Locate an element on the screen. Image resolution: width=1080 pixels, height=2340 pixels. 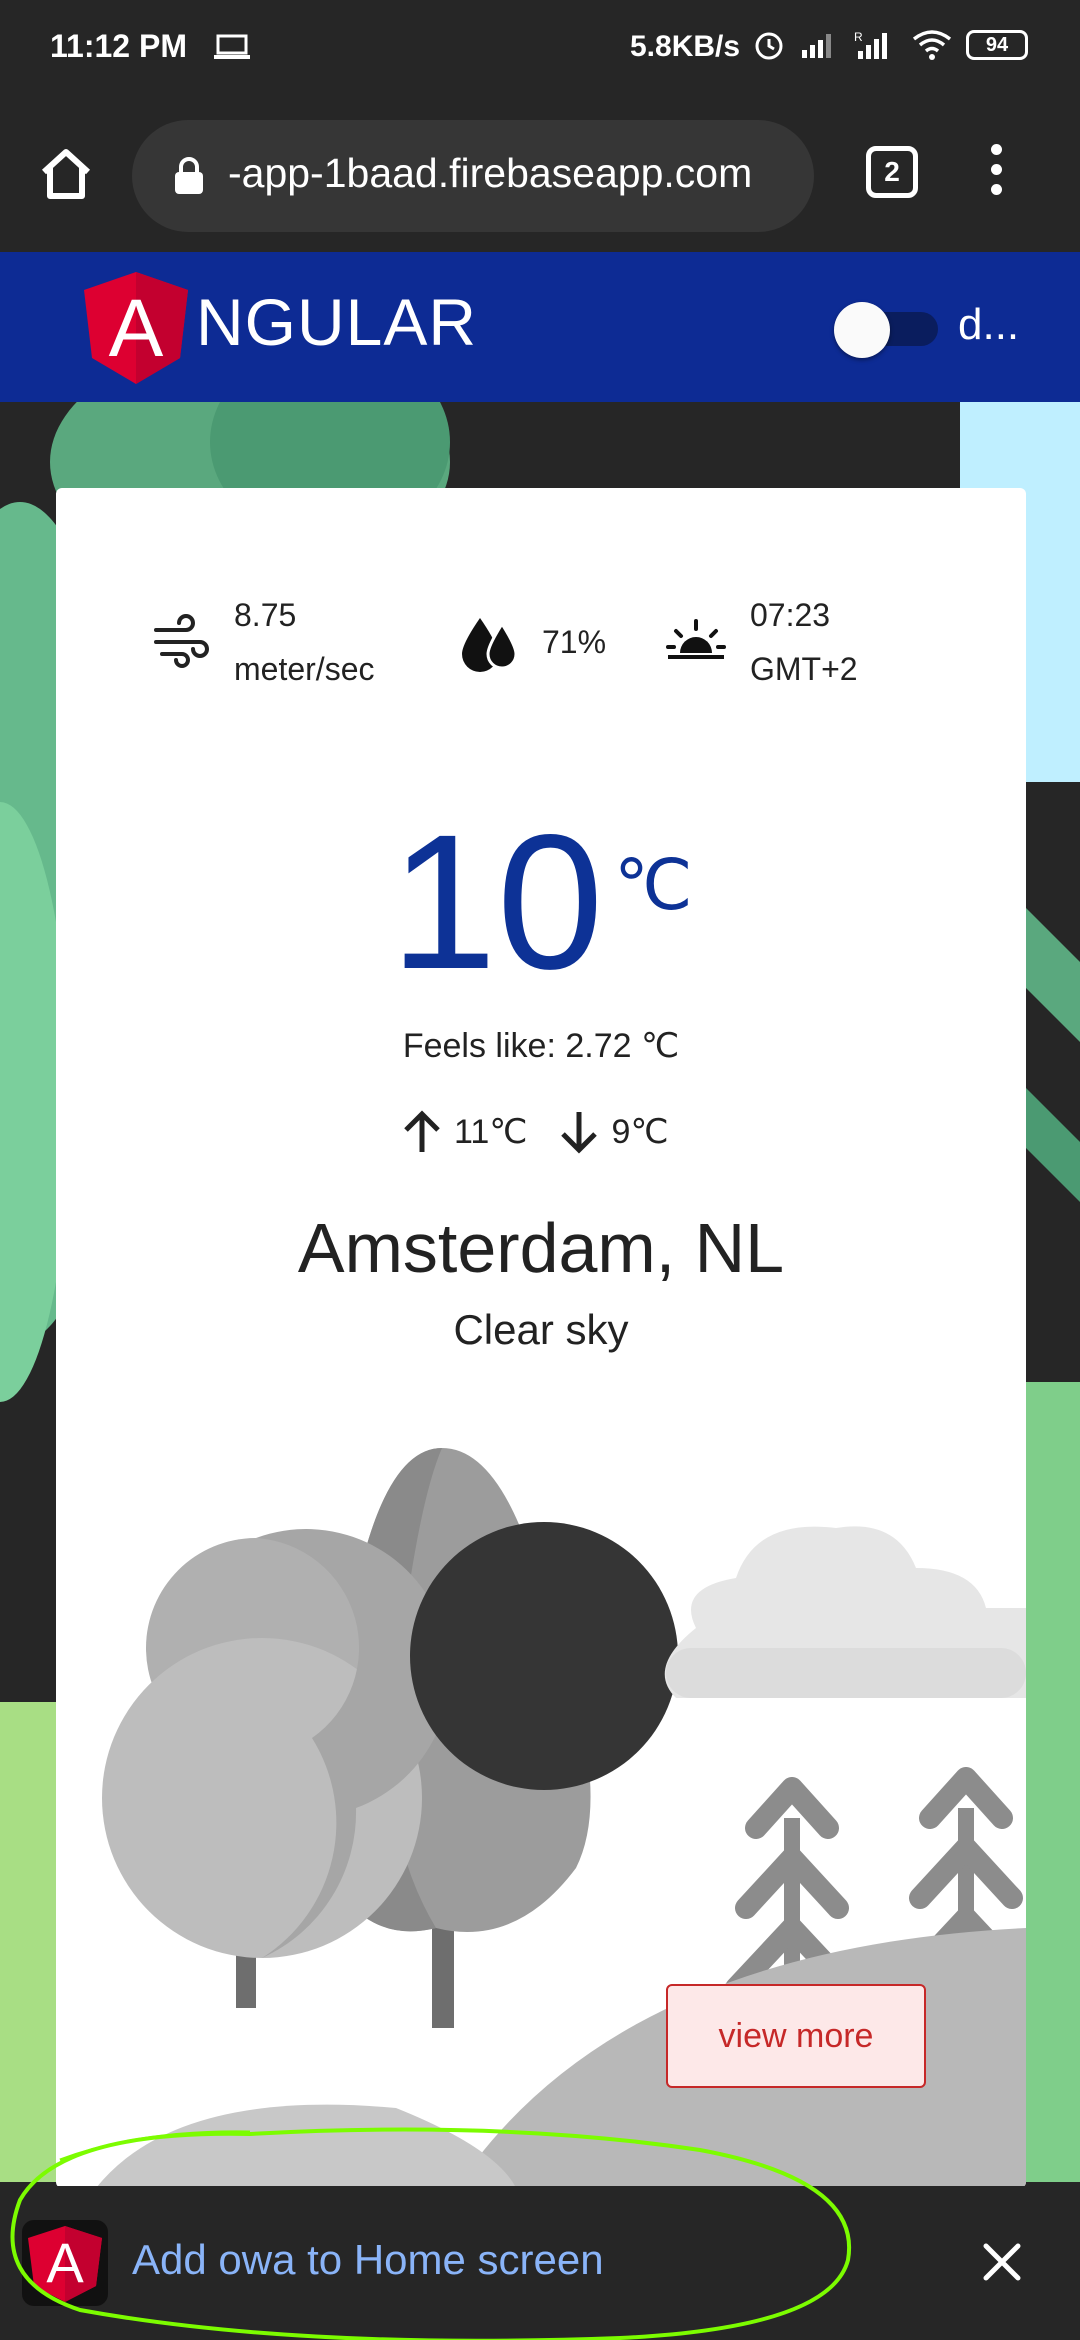
min-max-temps: 11℃ 9℃ is located at coordinates (547, 1132).